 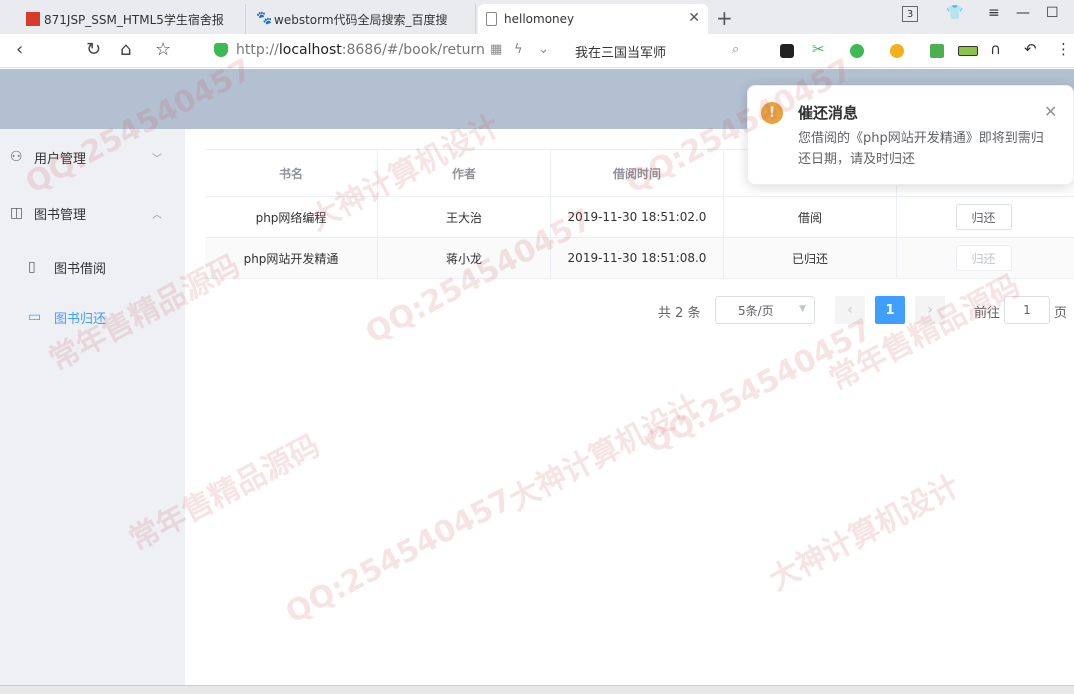 I want to click on translate-icon, so click(x=857, y=51).